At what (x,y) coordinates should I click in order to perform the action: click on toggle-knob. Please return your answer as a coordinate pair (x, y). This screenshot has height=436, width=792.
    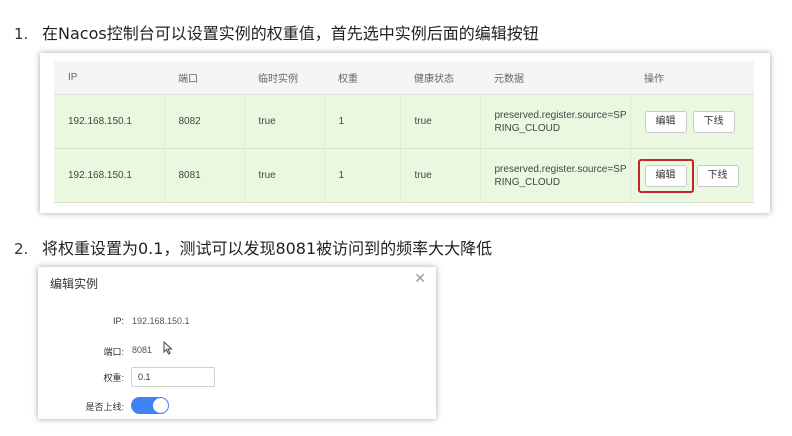
    Looking at the image, I should click on (160, 405).